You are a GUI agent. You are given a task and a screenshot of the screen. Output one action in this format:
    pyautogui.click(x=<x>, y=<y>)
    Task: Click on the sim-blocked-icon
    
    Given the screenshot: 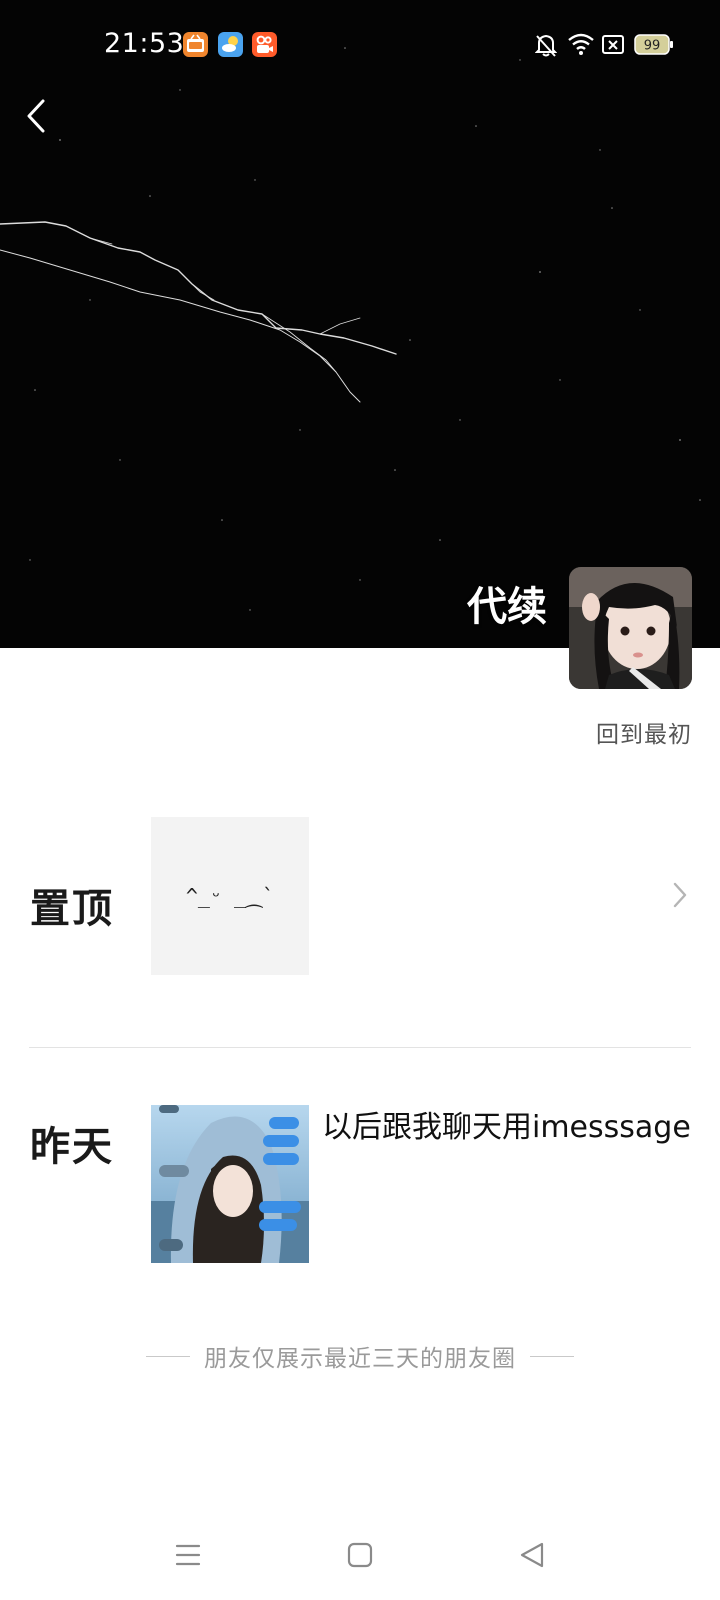 What is the action you would take?
    pyautogui.click(x=613, y=45)
    